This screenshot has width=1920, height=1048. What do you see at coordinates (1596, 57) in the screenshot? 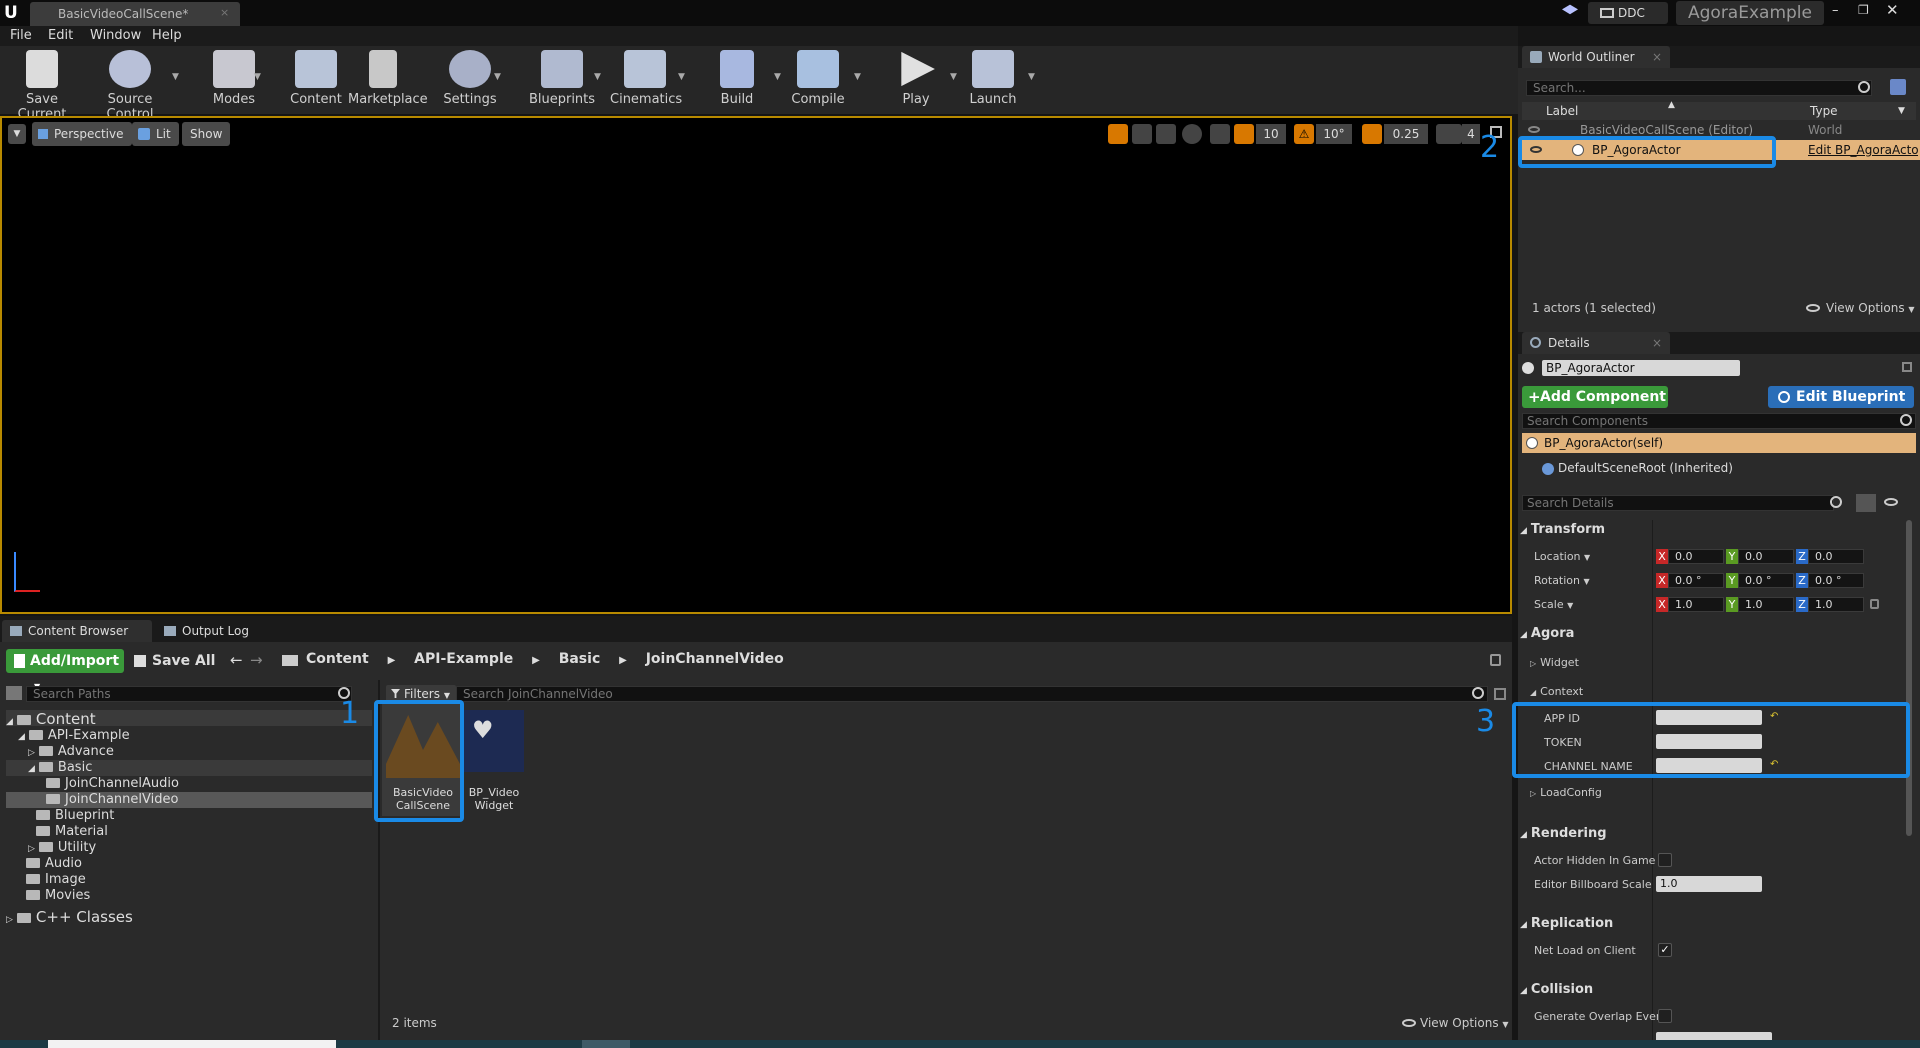
I see `tab-world-outliner: World Outliner ×` at bounding box center [1596, 57].